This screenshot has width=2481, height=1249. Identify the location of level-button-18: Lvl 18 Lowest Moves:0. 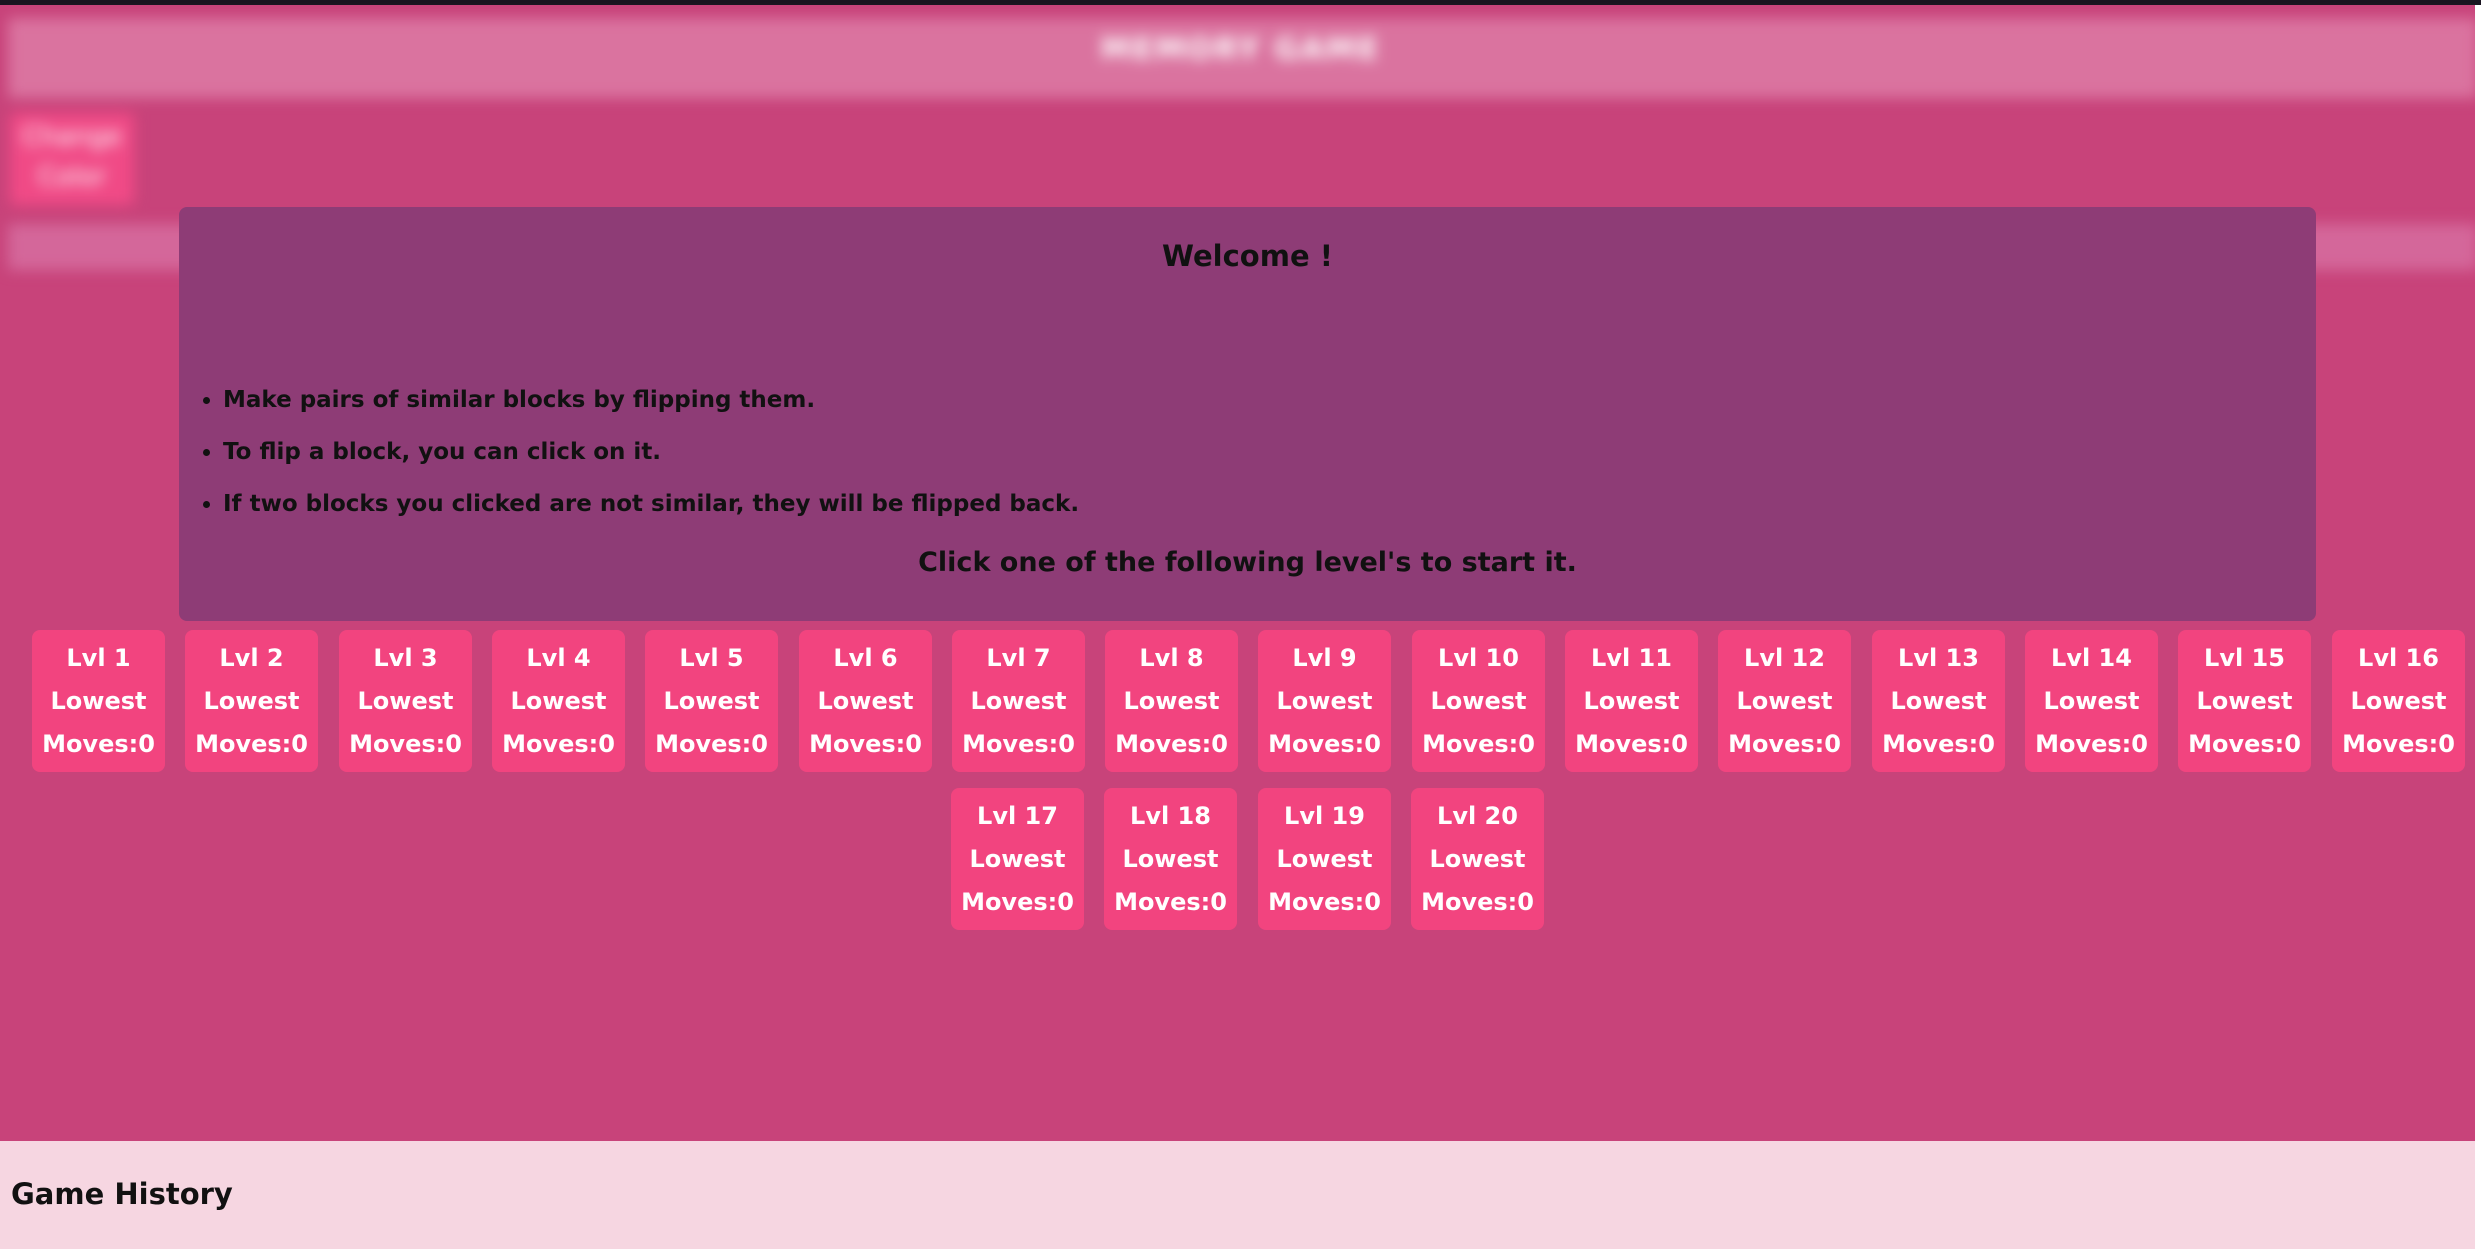
(1170, 859).